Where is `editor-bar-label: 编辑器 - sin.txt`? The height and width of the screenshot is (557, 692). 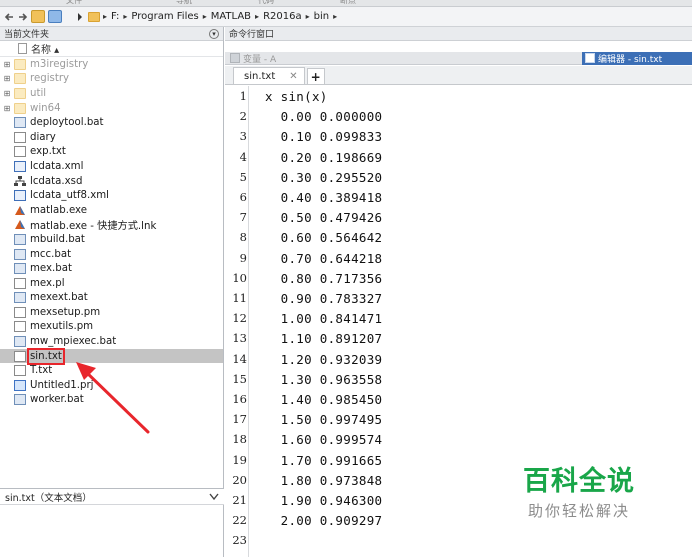
editor-bar-label: 编辑器 - sin.txt is located at coordinates (630, 59).